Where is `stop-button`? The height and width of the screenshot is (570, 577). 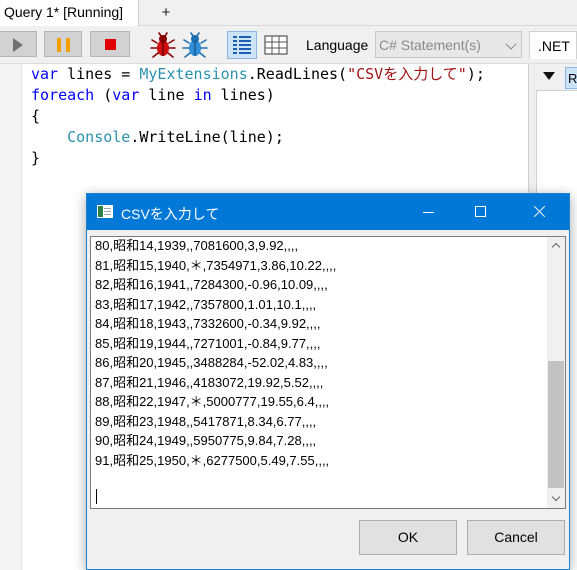 stop-button is located at coordinates (110, 44).